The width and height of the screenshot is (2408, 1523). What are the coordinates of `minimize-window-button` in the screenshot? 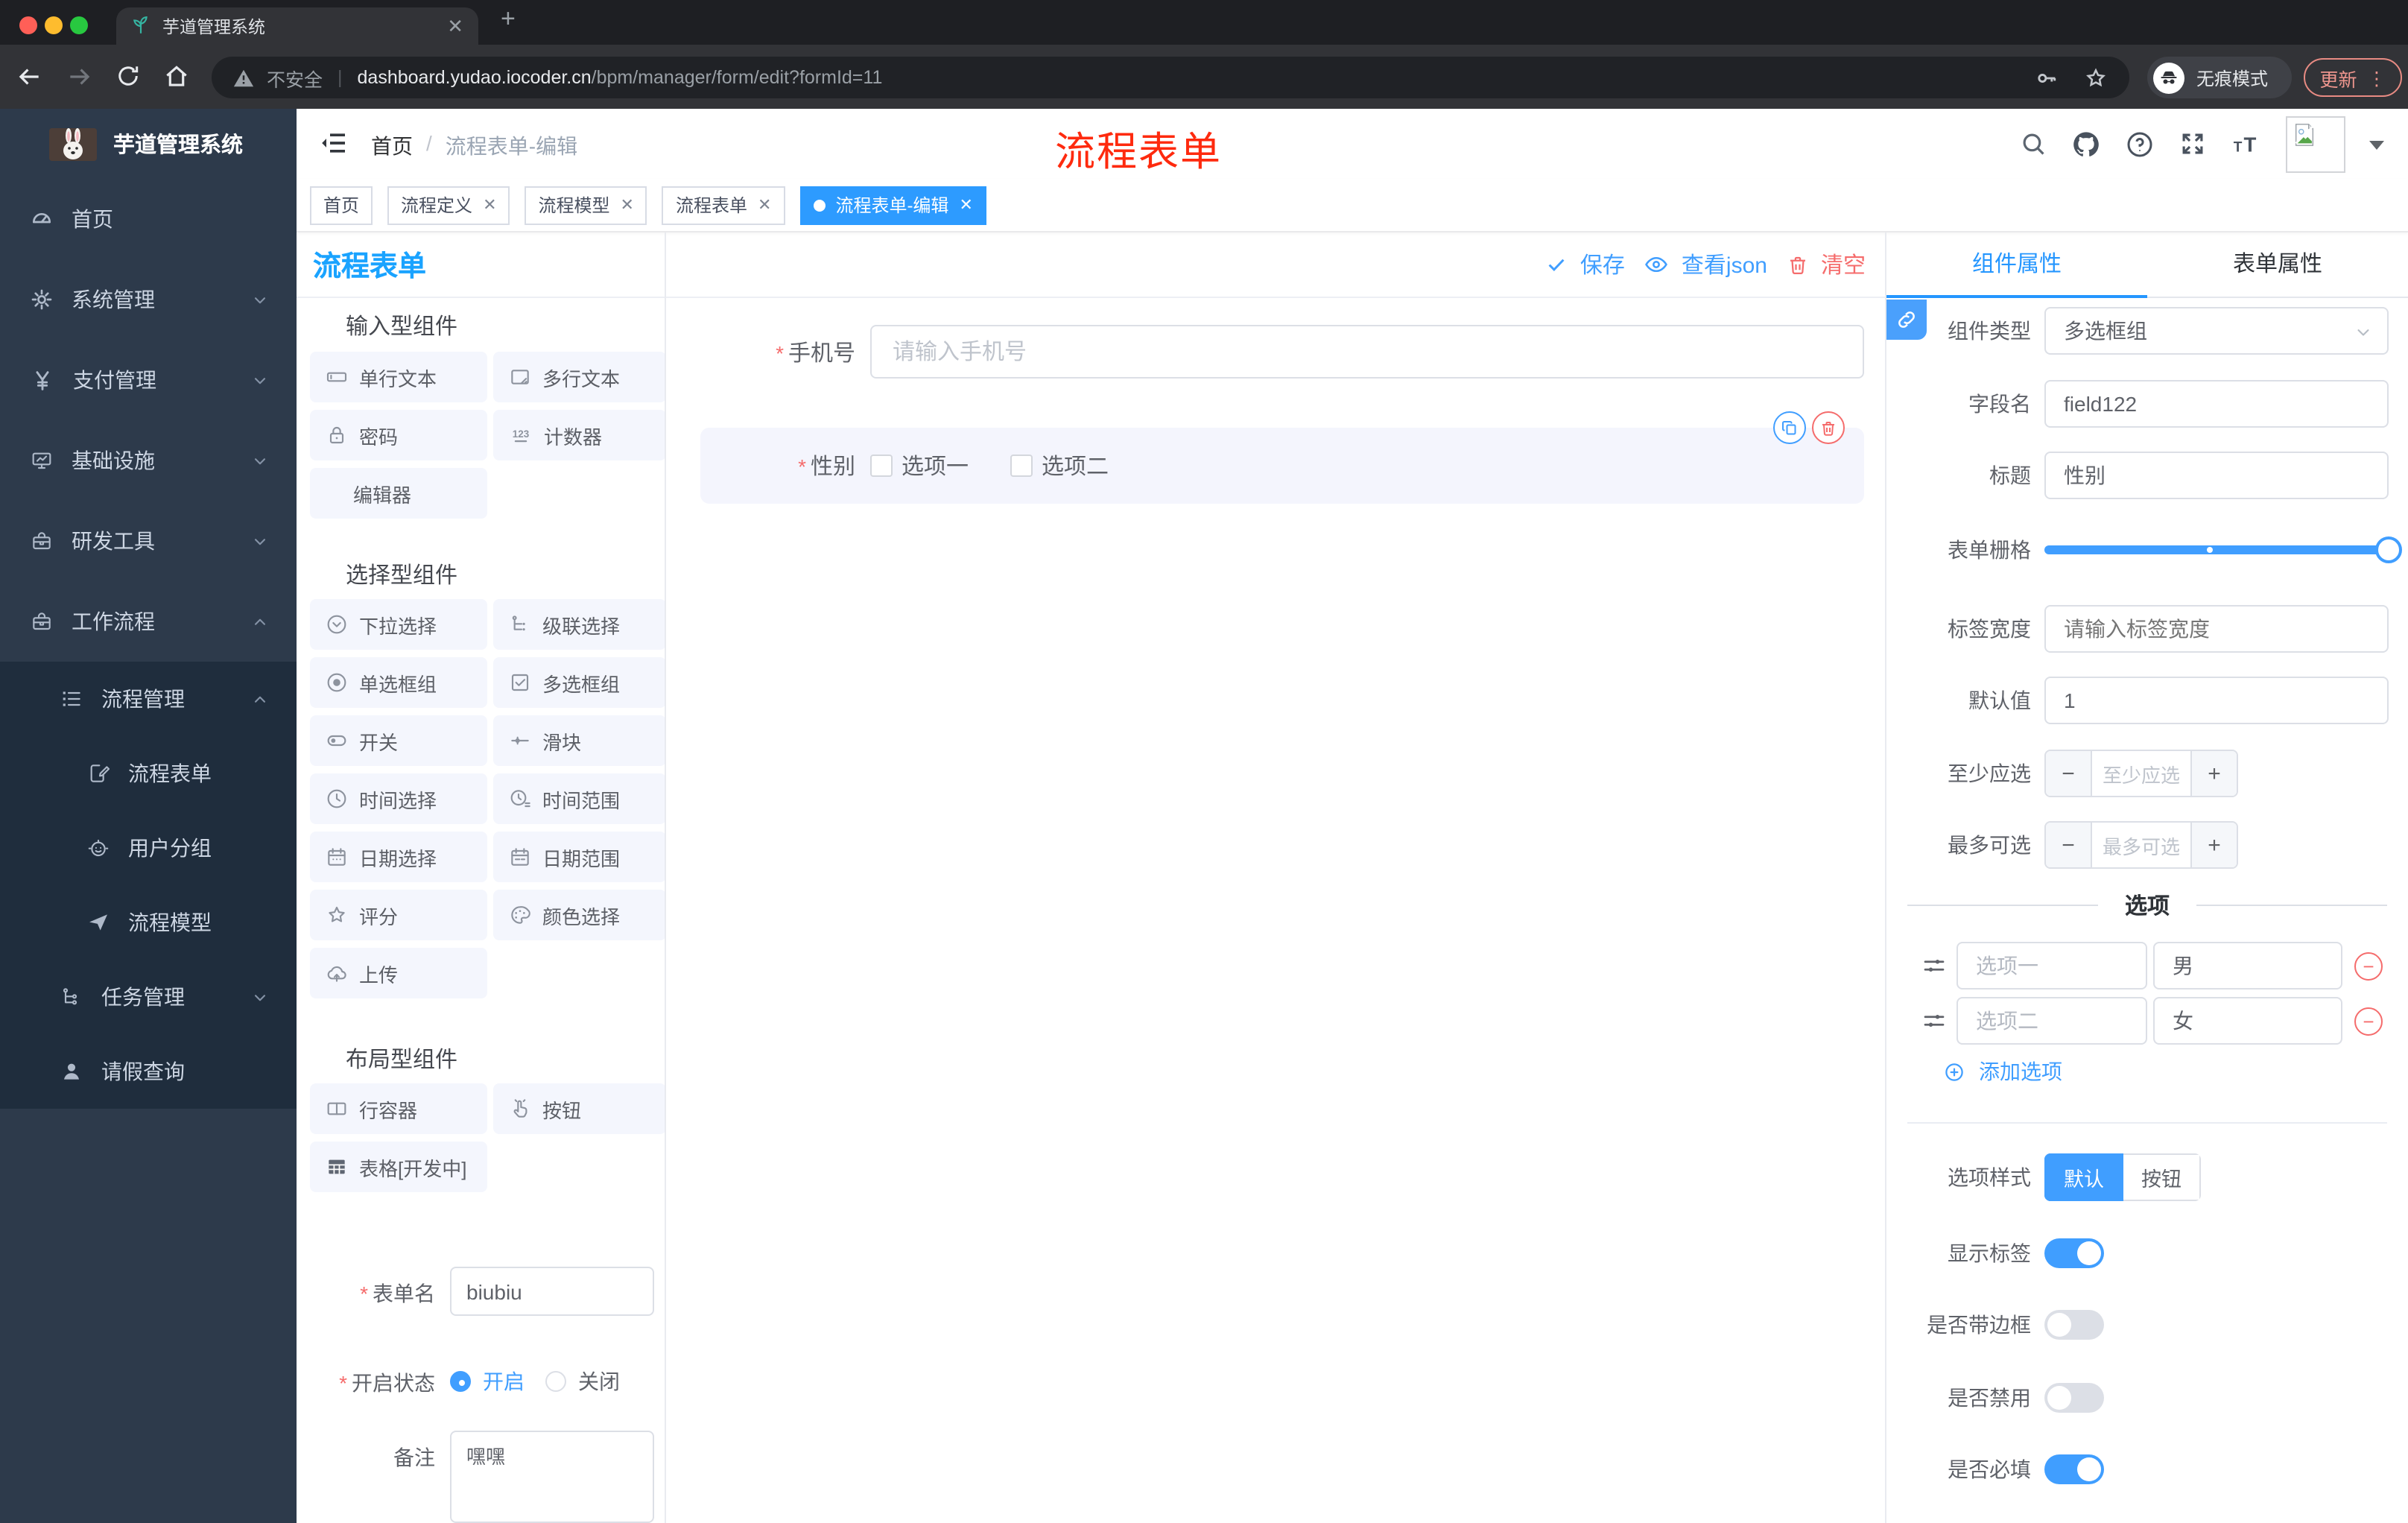 It's located at (54, 25).